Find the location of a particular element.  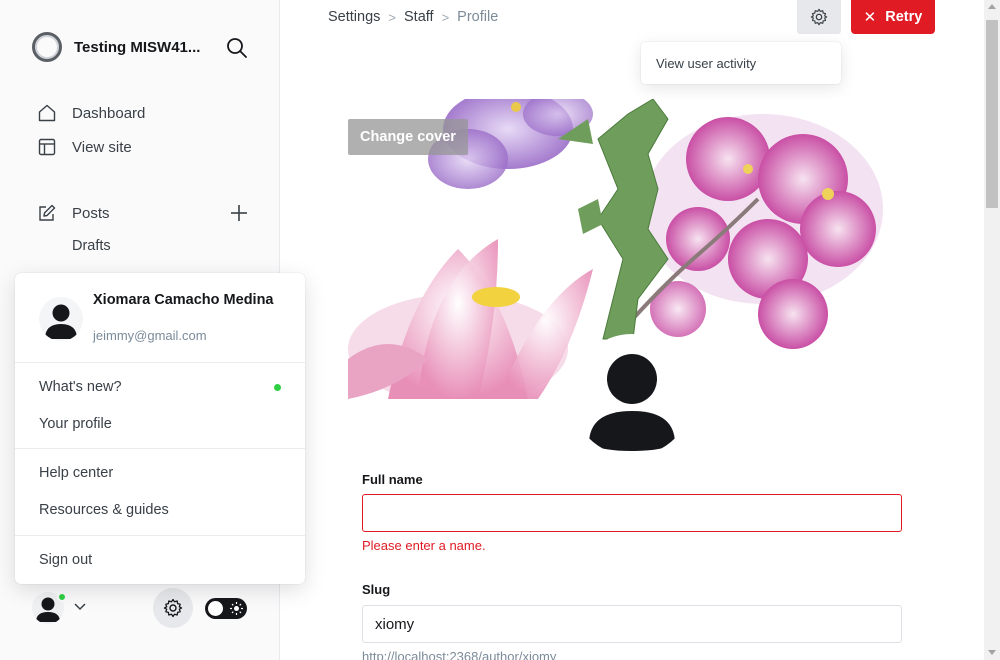

new-indicator-dot is located at coordinates (277, 387).